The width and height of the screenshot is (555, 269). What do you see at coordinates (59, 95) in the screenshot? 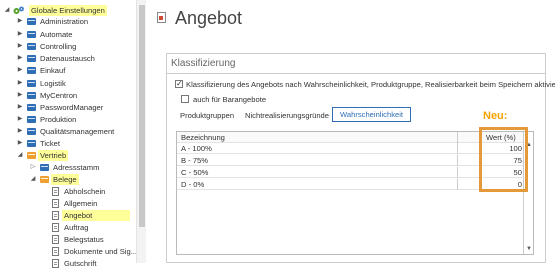
I see `tree-item-label: MyCentron` at bounding box center [59, 95].